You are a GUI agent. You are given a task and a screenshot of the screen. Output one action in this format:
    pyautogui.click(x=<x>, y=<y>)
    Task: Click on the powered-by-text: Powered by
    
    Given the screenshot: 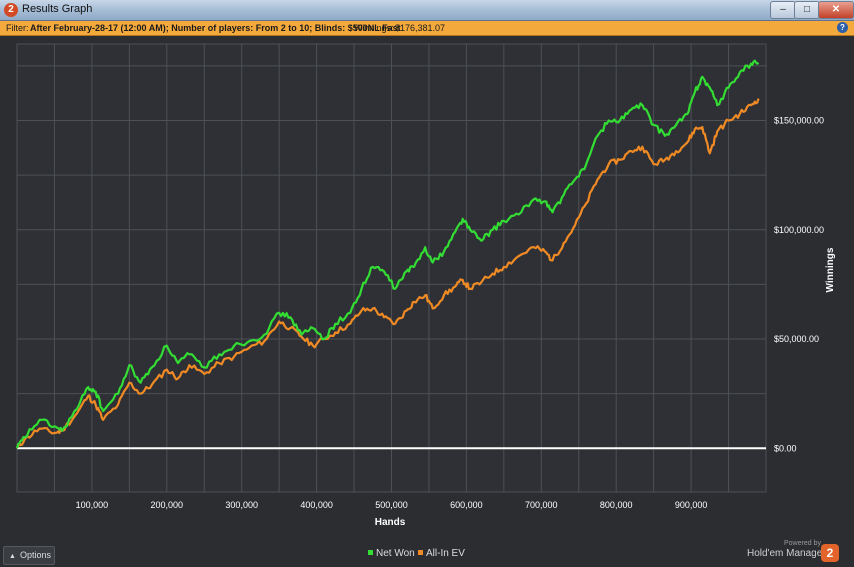 What is the action you would take?
    pyautogui.click(x=802, y=543)
    